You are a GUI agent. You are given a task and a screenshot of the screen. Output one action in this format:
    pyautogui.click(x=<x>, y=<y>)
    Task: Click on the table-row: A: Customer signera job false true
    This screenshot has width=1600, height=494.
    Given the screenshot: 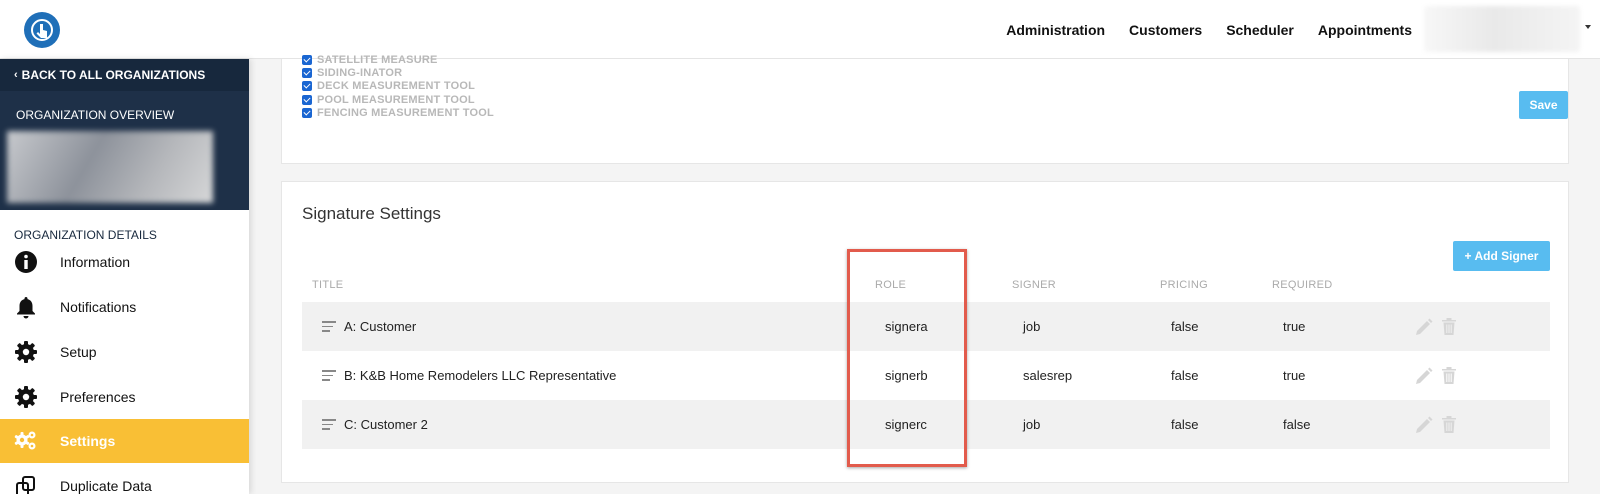 What is the action you would take?
    pyautogui.click(x=926, y=326)
    